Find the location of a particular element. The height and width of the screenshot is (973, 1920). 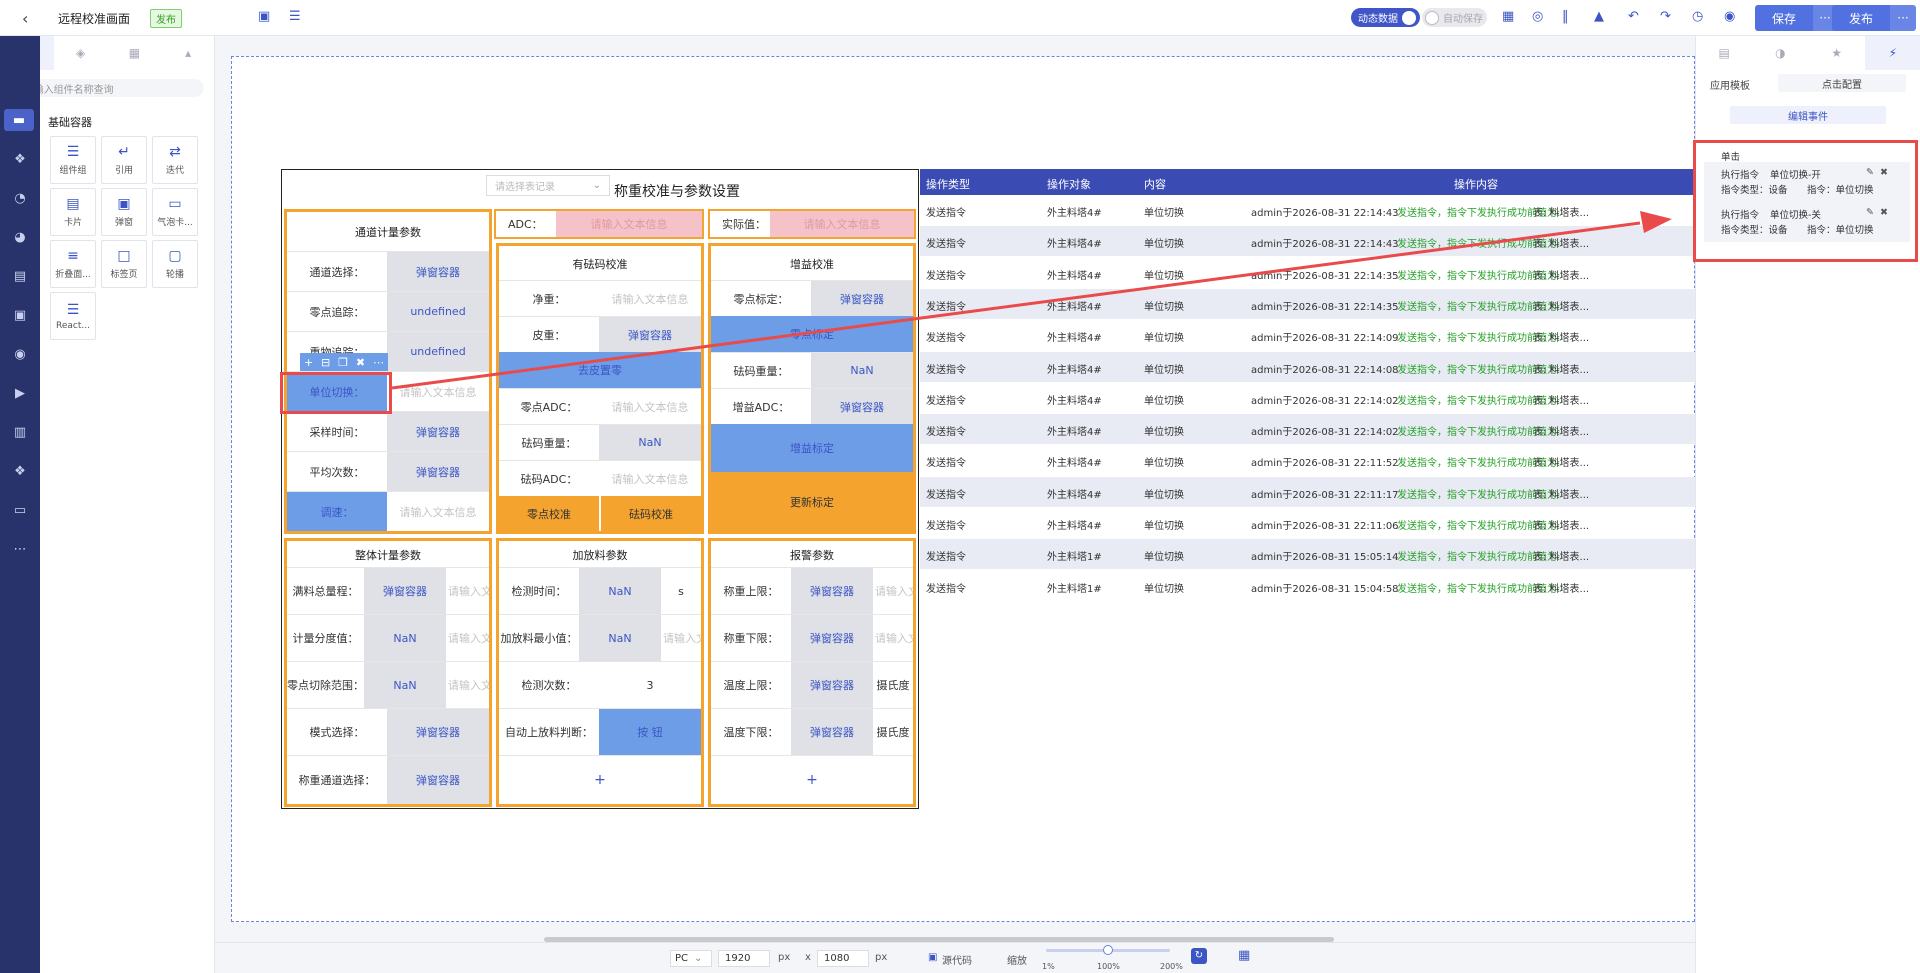

row-value: 3 is located at coordinates (650, 685).